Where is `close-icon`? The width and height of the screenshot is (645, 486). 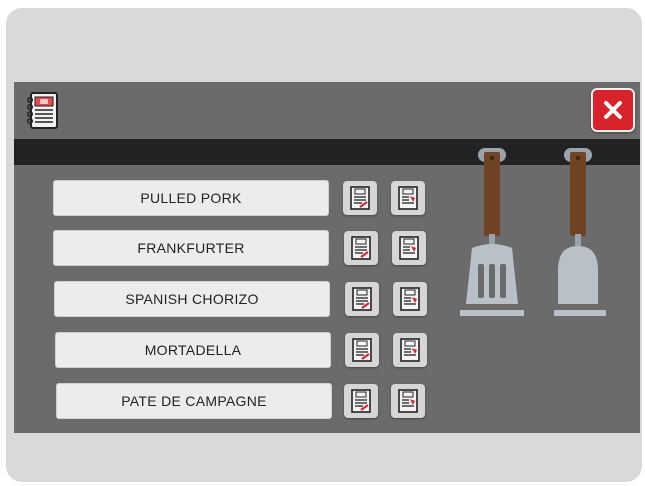 close-icon is located at coordinates (613, 110).